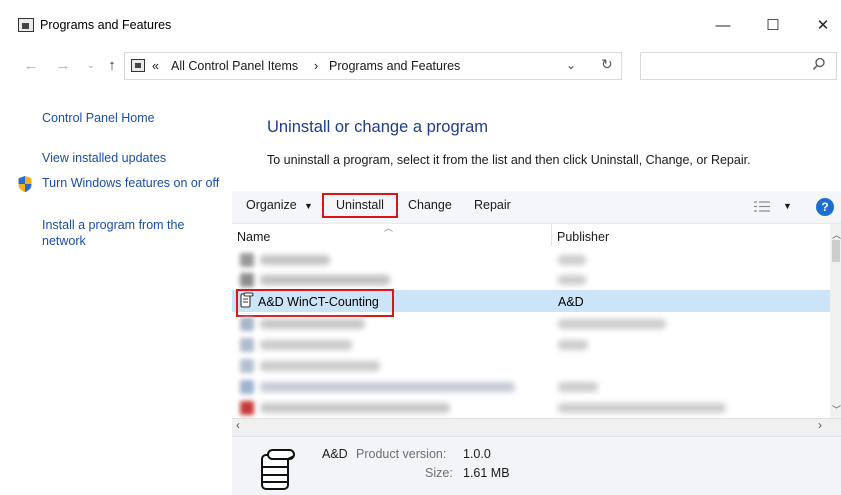 The image size is (841, 495). Describe the element at coordinates (31, 66) in the screenshot. I see `back-arrow-icon: ←` at that location.